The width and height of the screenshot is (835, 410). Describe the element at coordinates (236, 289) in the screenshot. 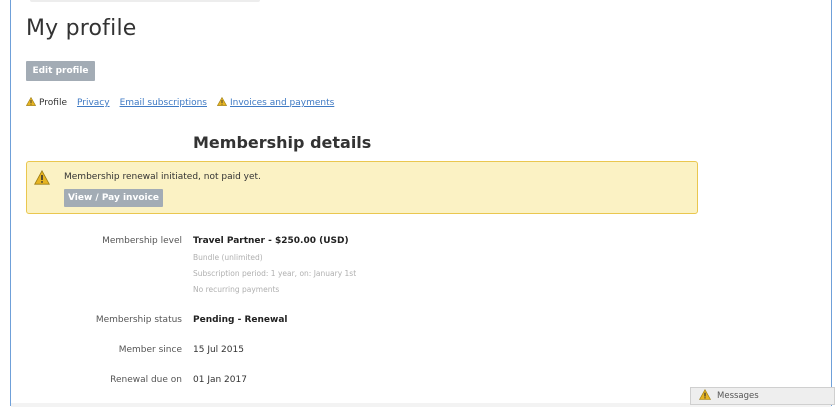

I see `membership-level-recurring: No recurring payments` at that location.